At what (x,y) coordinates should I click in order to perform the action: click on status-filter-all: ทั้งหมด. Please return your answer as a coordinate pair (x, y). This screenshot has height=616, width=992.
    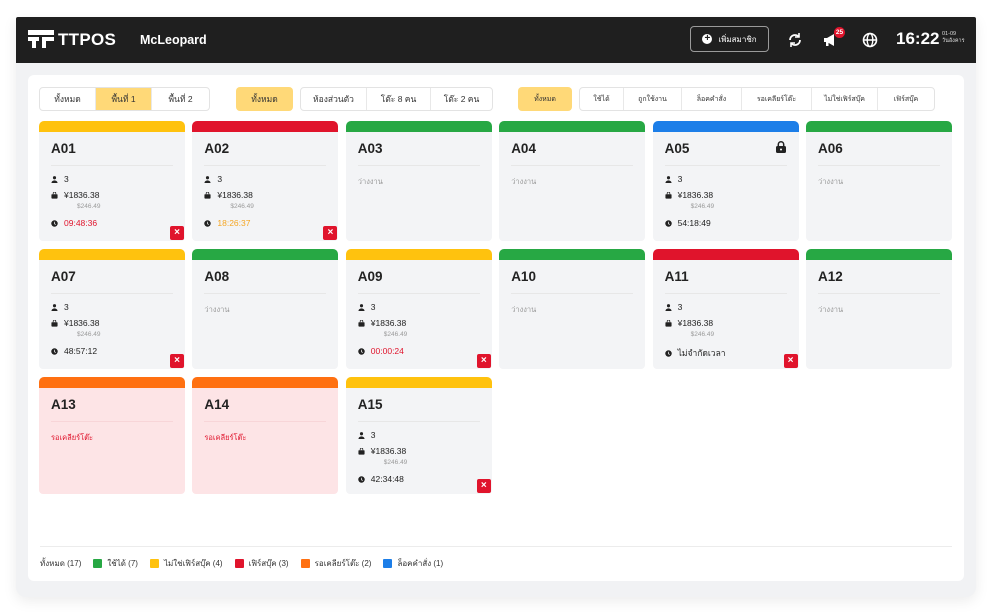
    Looking at the image, I should click on (545, 99).